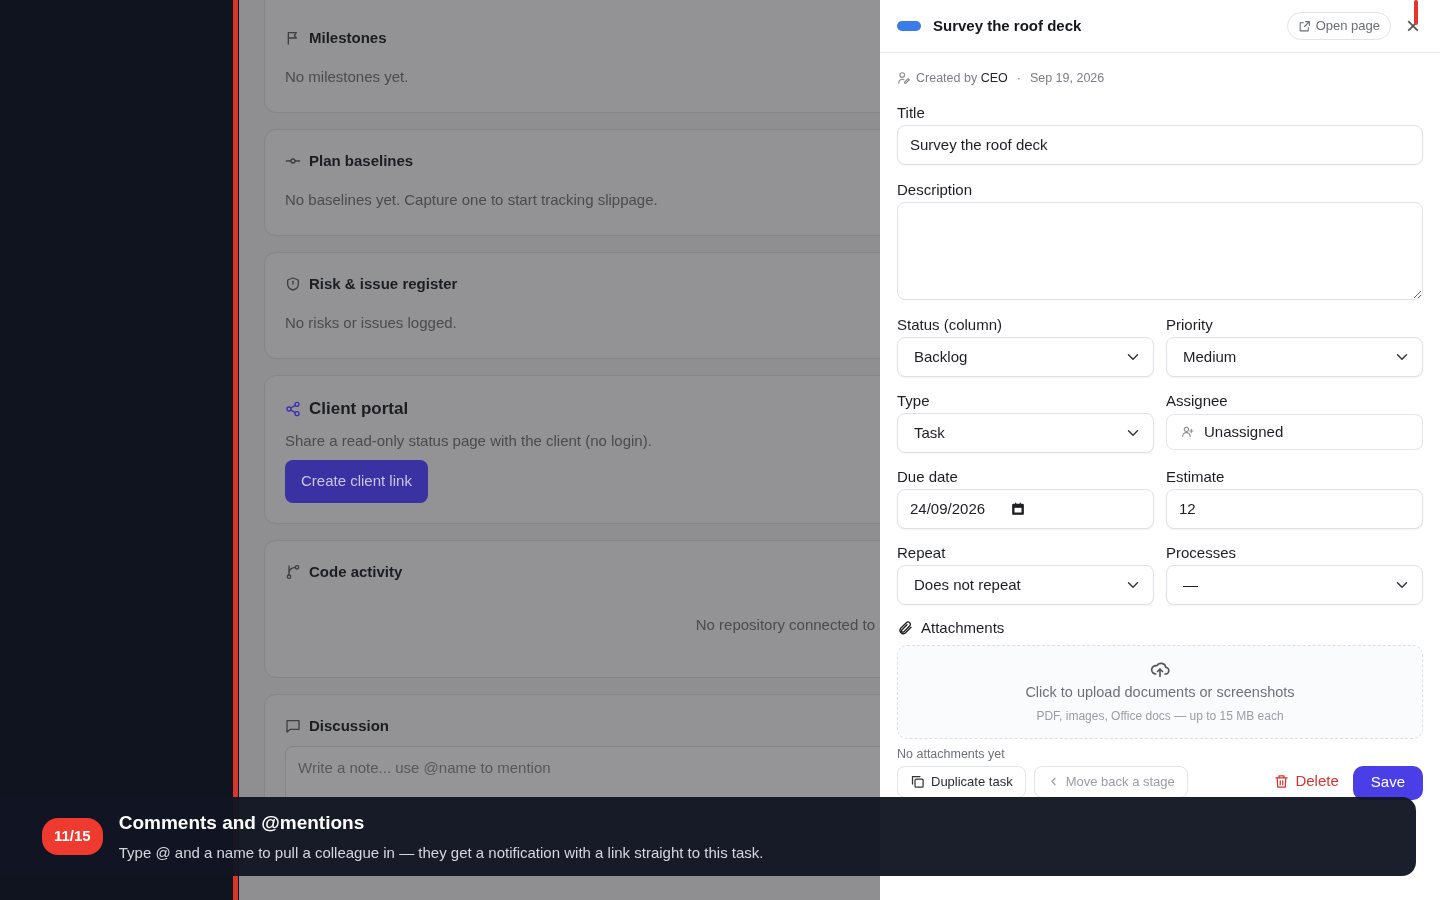 The width and height of the screenshot is (1440, 900). Describe the element at coordinates (922, 552) in the screenshot. I see `field-label: Repeat` at that location.